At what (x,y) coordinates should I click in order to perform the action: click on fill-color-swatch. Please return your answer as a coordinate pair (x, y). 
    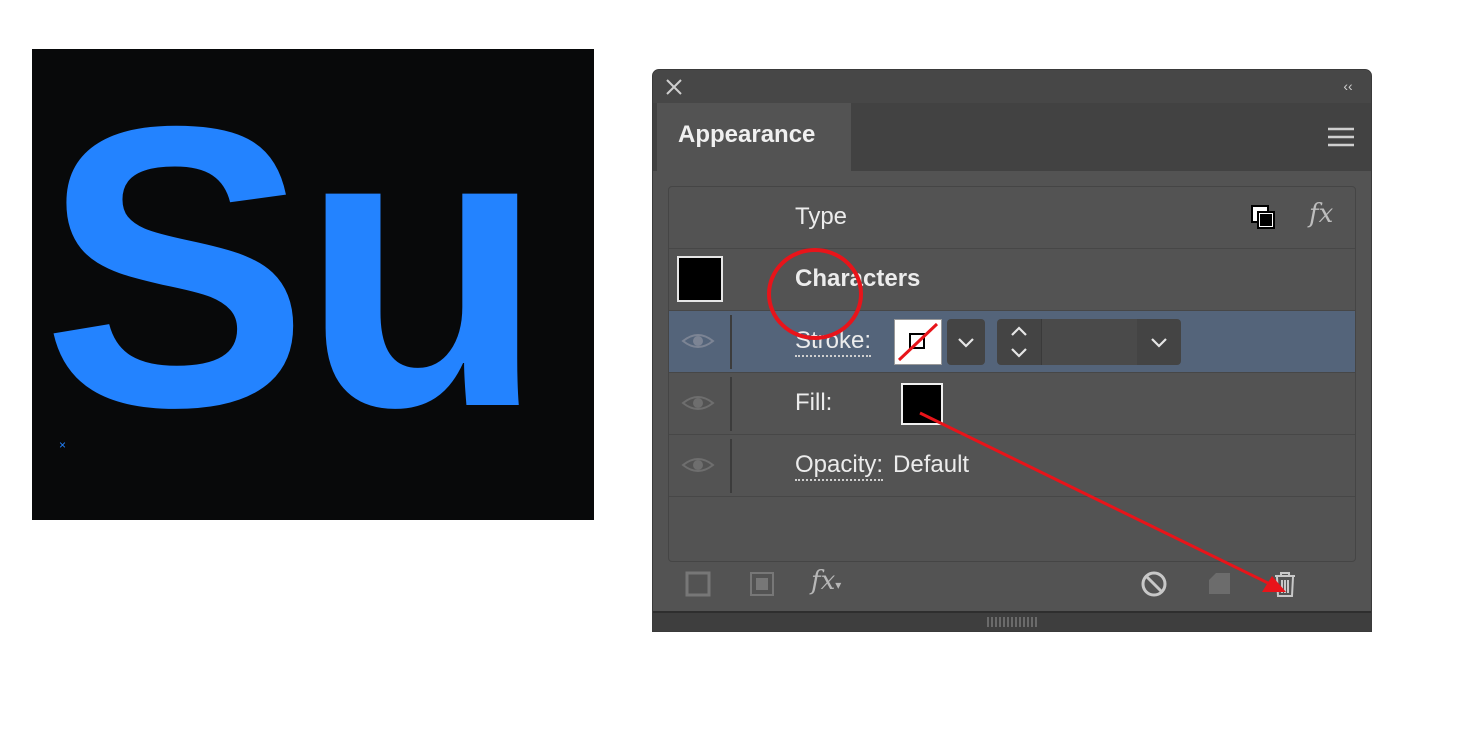
    Looking at the image, I should click on (922, 404).